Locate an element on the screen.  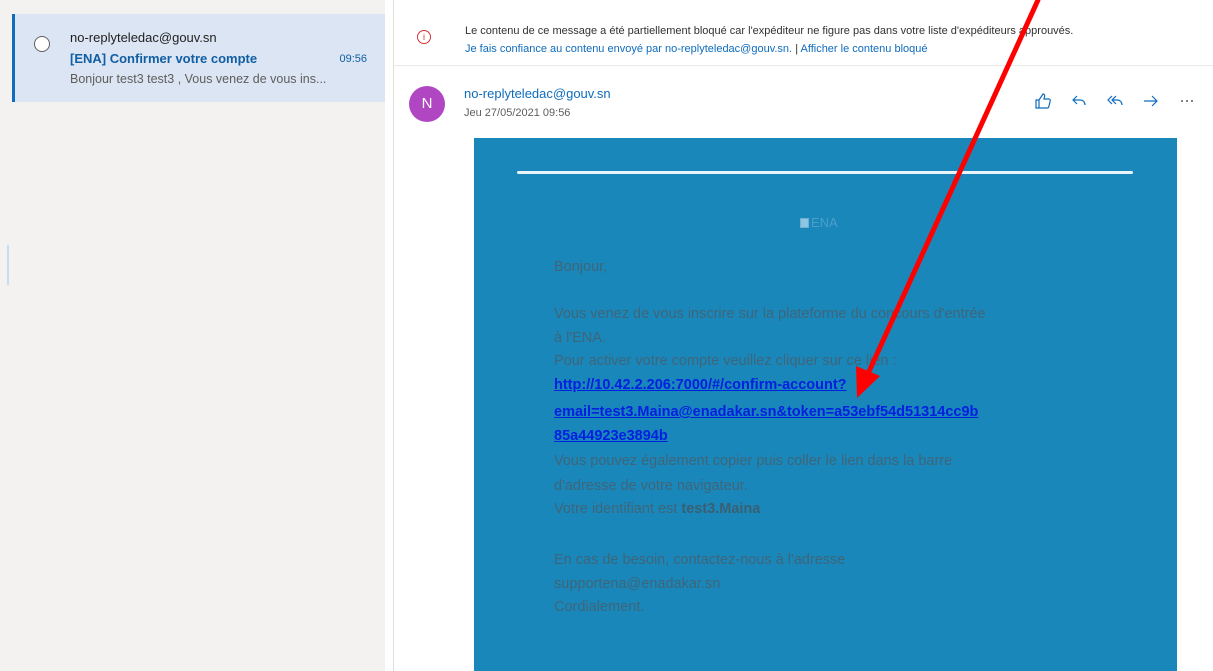
reply-all-icon is located at coordinates (1115, 103).